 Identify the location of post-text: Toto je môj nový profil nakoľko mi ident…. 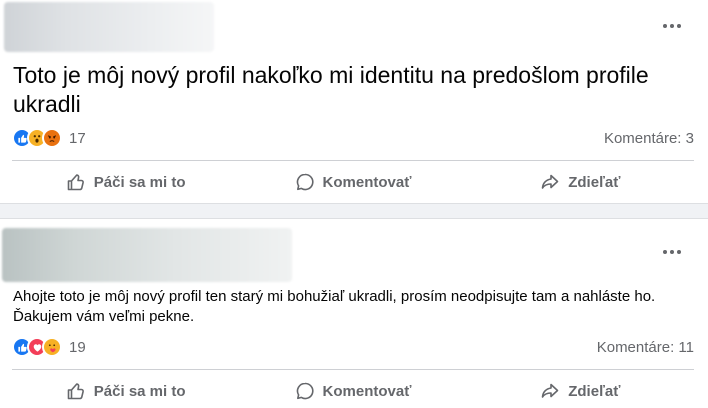
(331, 89).